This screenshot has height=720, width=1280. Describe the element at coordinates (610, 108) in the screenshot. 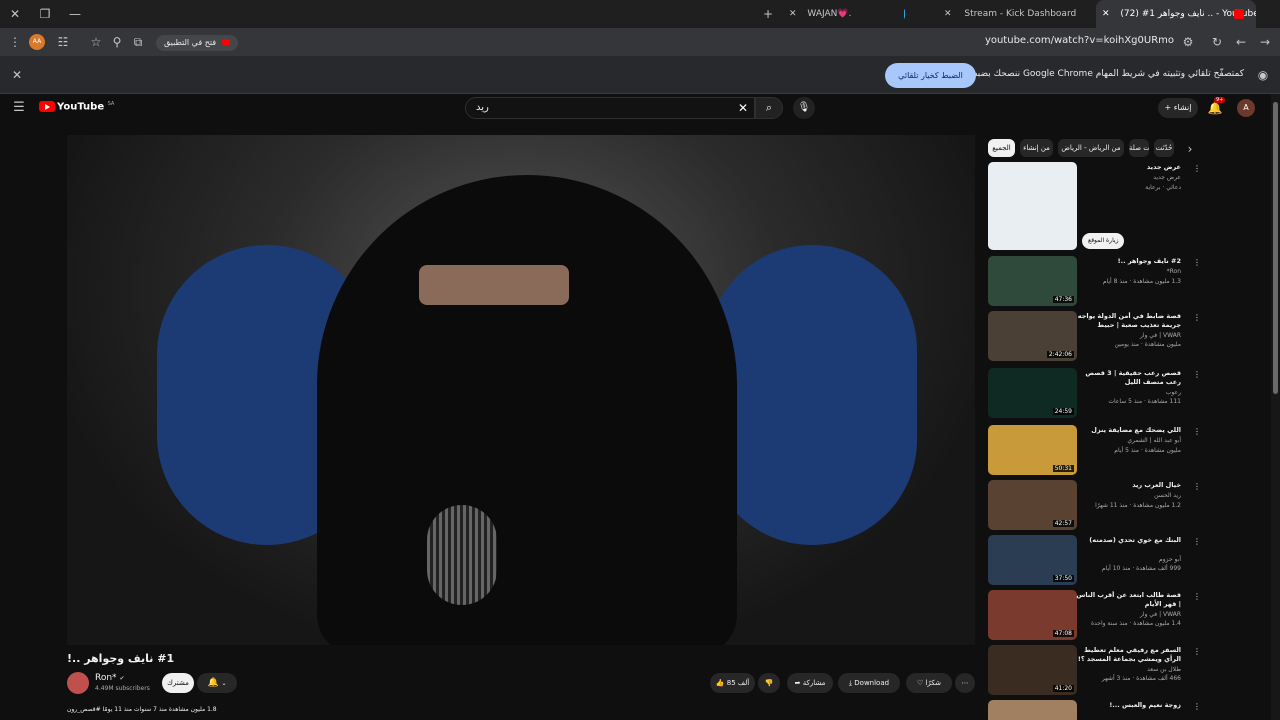

I see `search-input: ريد` at that location.